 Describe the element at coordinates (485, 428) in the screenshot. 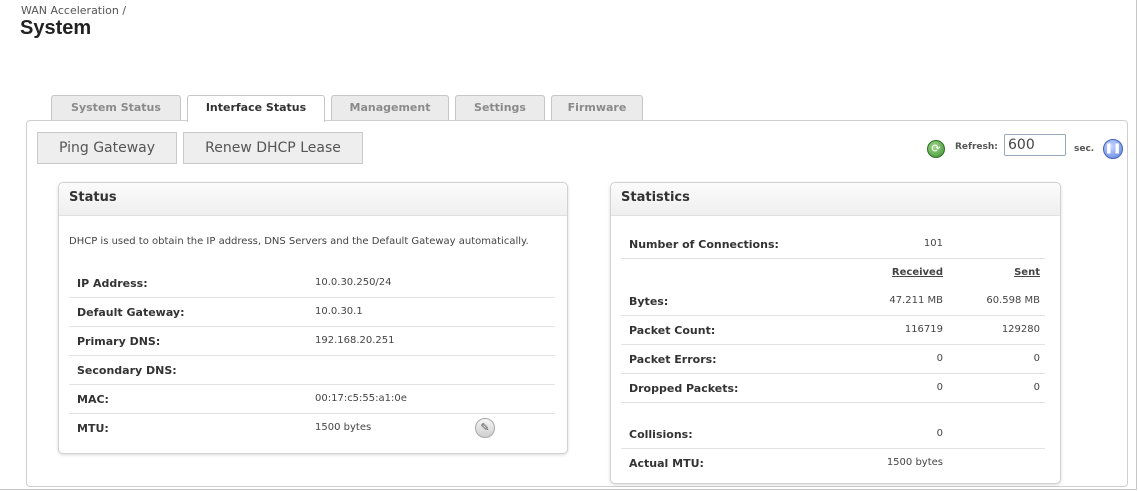

I see `edit-mtu-icon: ✎` at that location.